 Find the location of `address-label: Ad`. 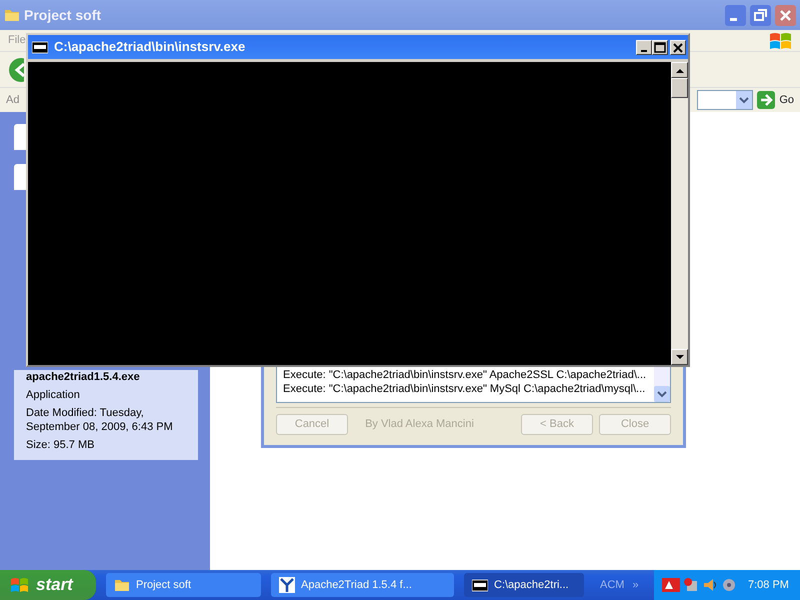

address-label: Ad is located at coordinates (13, 100).